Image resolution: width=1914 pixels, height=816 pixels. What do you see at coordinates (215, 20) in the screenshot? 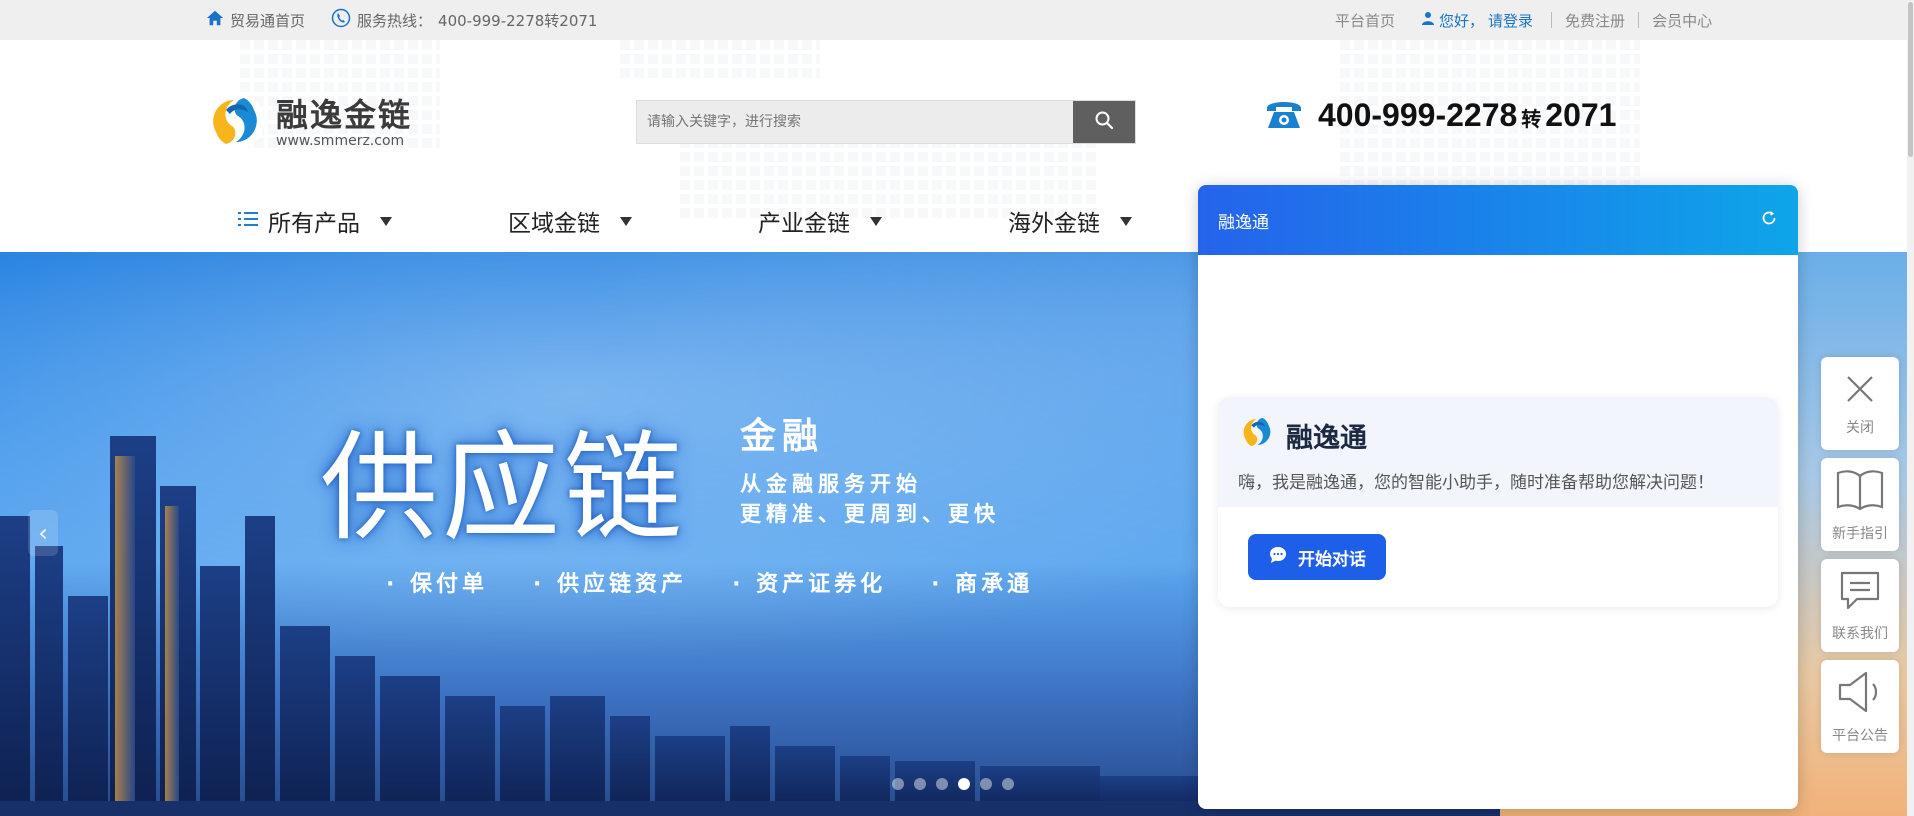
I see `home-icon` at bounding box center [215, 20].